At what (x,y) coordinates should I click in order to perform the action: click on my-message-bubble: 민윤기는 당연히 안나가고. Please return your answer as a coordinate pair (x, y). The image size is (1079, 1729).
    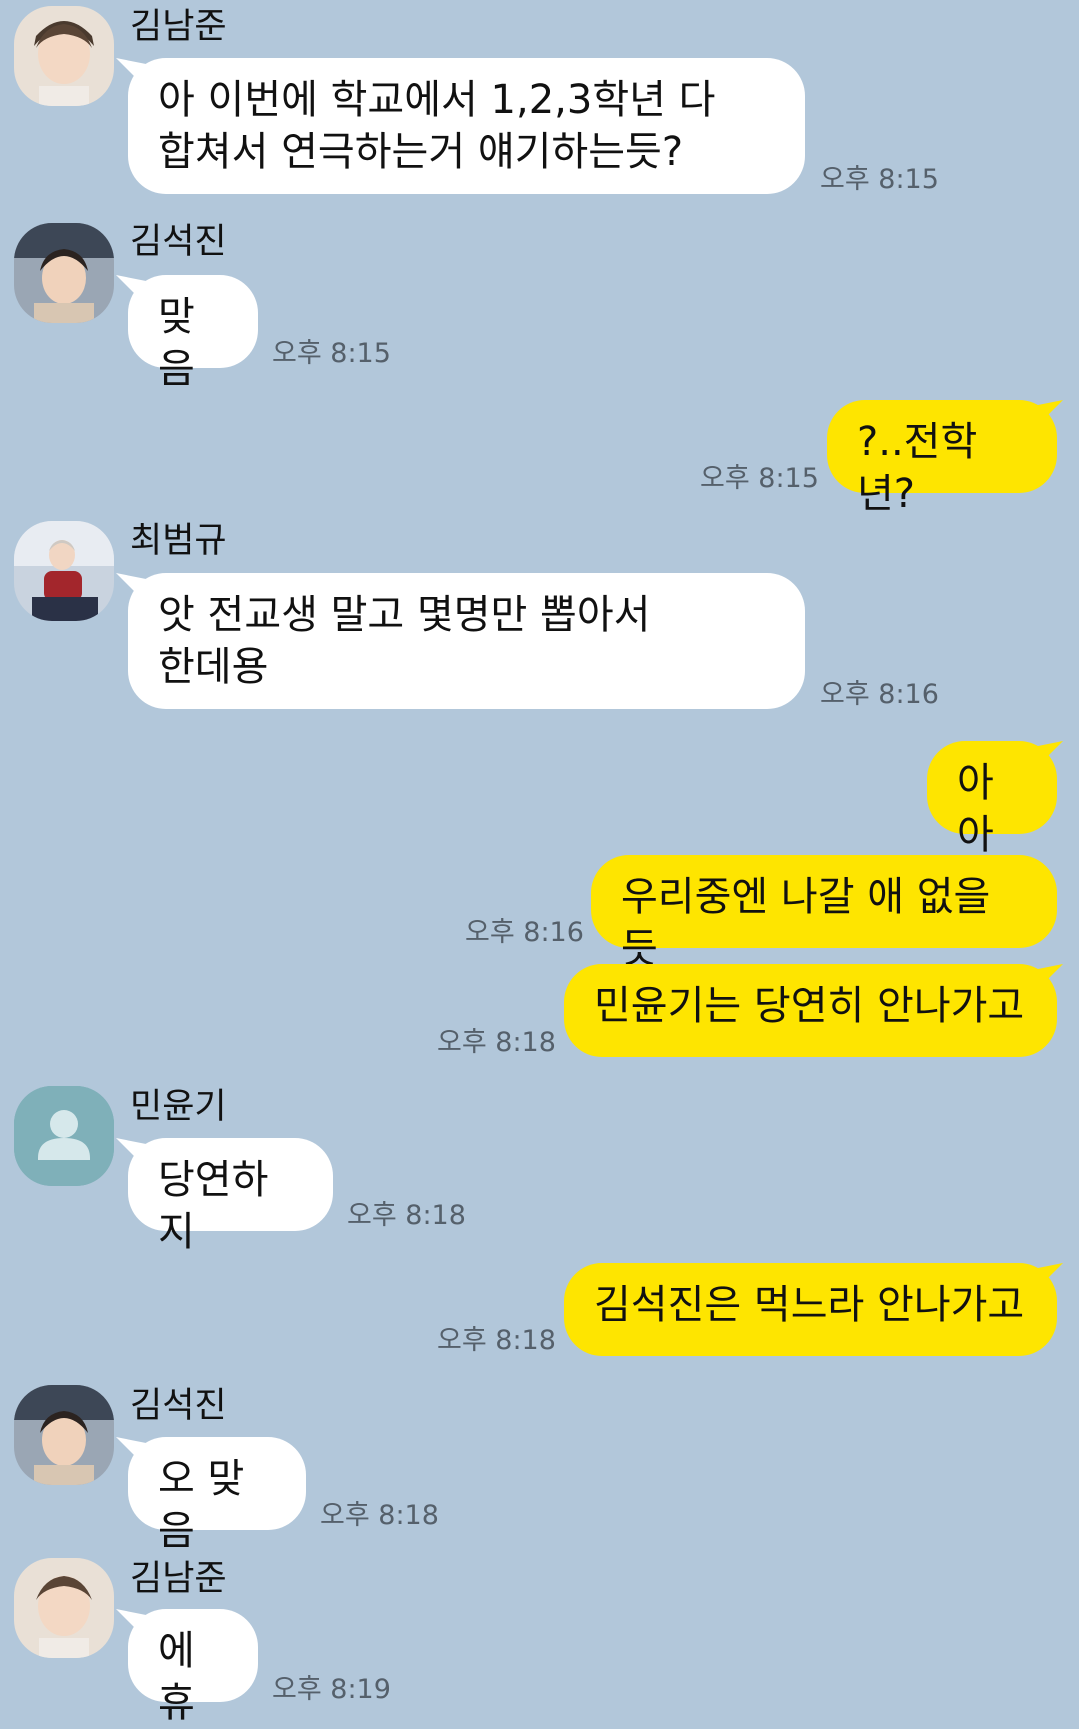
    Looking at the image, I should click on (810, 1010).